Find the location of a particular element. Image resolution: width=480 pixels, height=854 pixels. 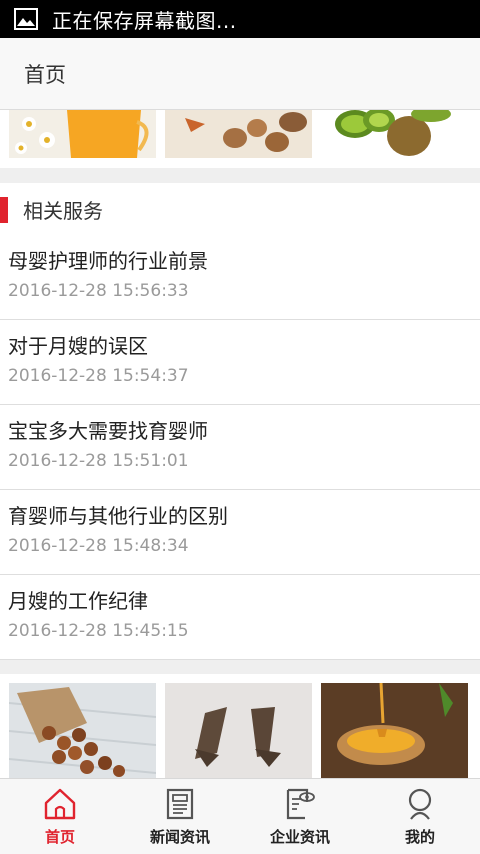

news-title: 母婴护理师的行业前景 is located at coordinates (108, 261).